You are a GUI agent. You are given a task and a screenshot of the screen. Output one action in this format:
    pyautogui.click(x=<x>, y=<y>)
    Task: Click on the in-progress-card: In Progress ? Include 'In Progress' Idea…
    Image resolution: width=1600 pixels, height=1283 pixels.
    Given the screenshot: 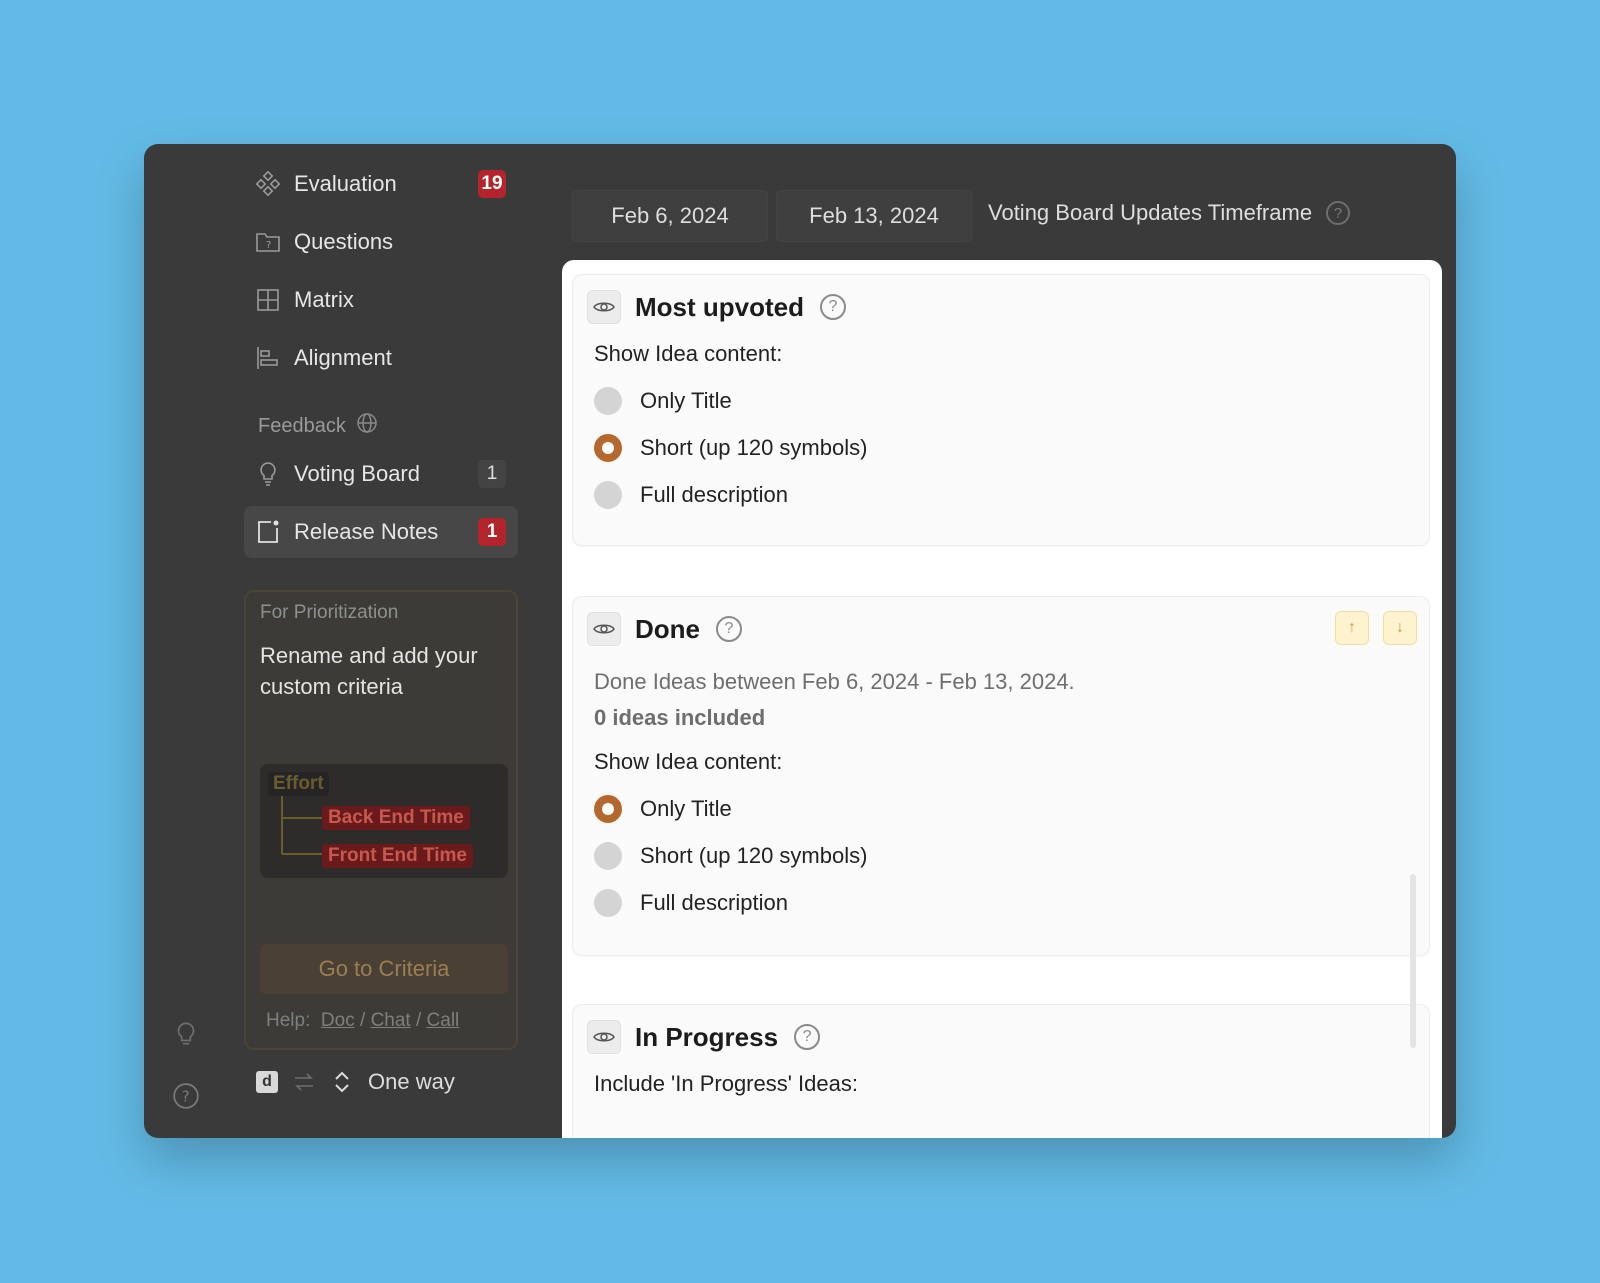 What is the action you would take?
    pyautogui.click(x=1001, y=1071)
    